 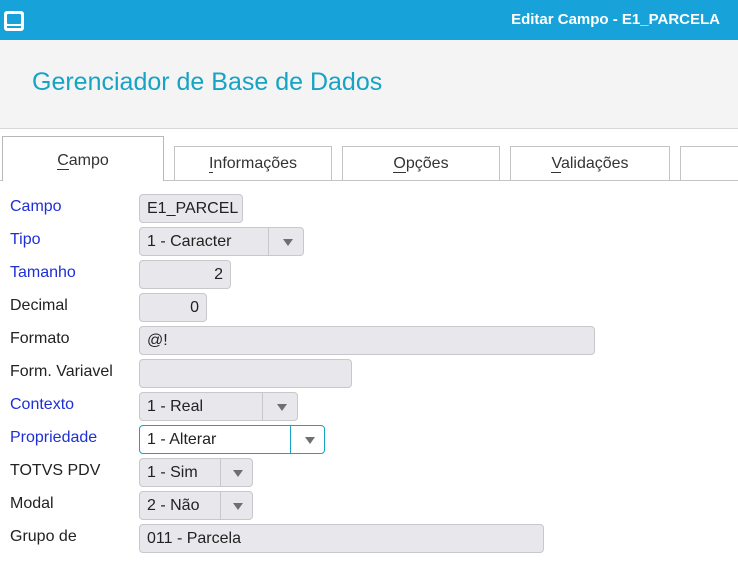 What do you see at coordinates (175, 406) in the screenshot?
I see `contexto-value: 1 - Real` at bounding box center [175, 406].